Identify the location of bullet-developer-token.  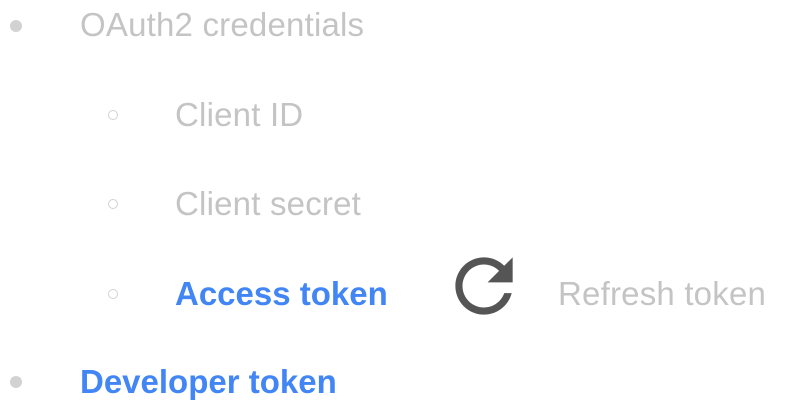
(16, 382).